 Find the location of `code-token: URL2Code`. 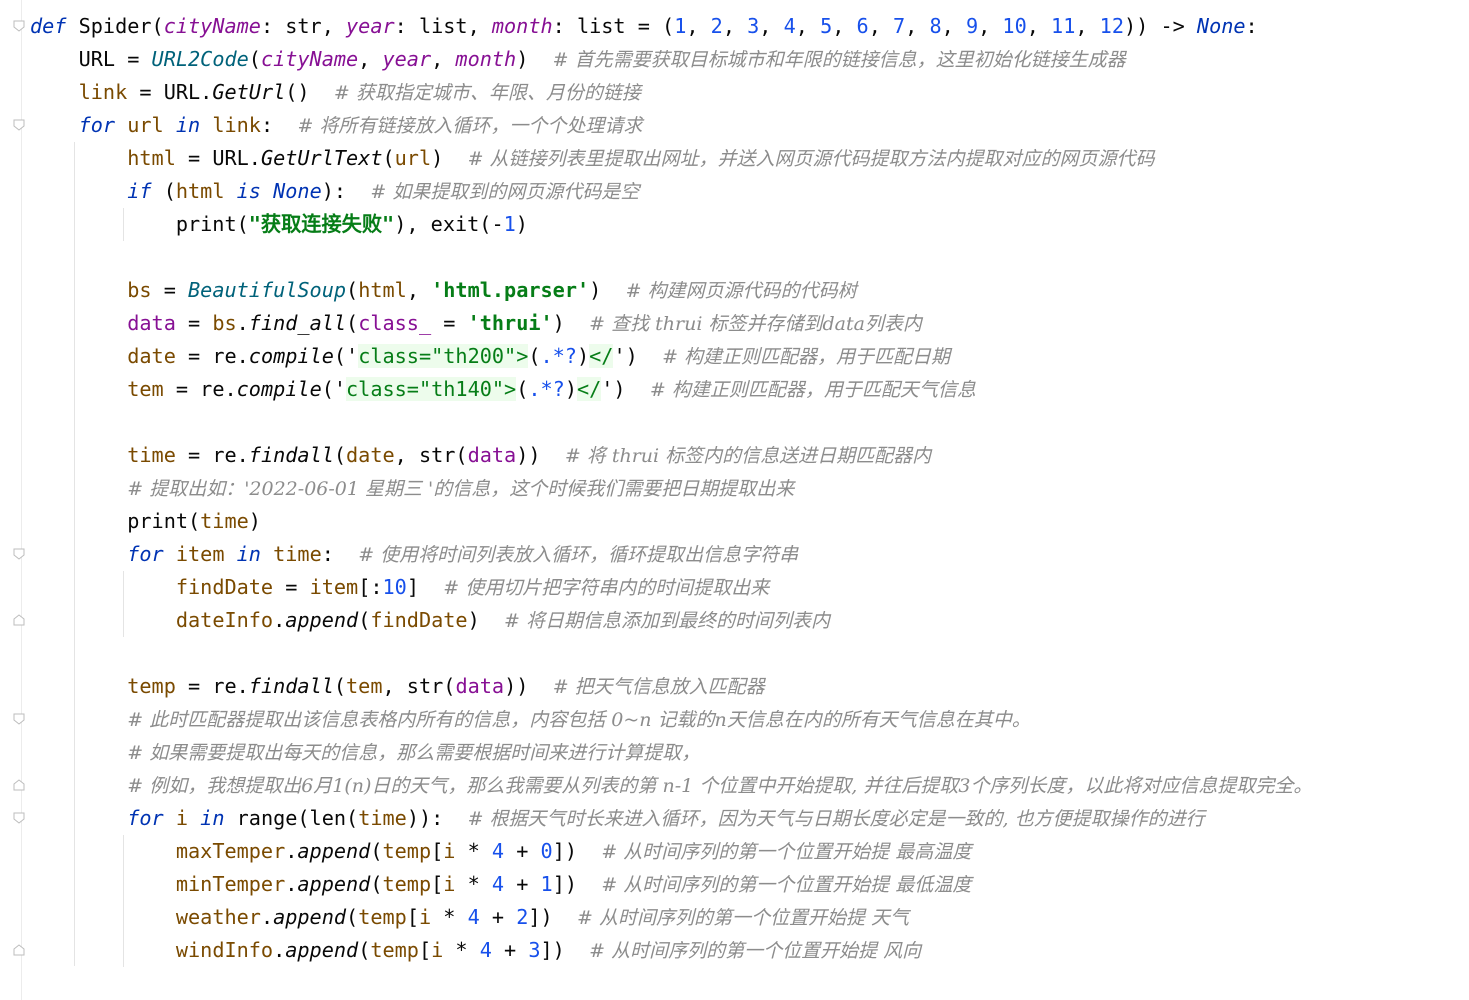

code-token: URL2Code is located at coordinates (200, 59).